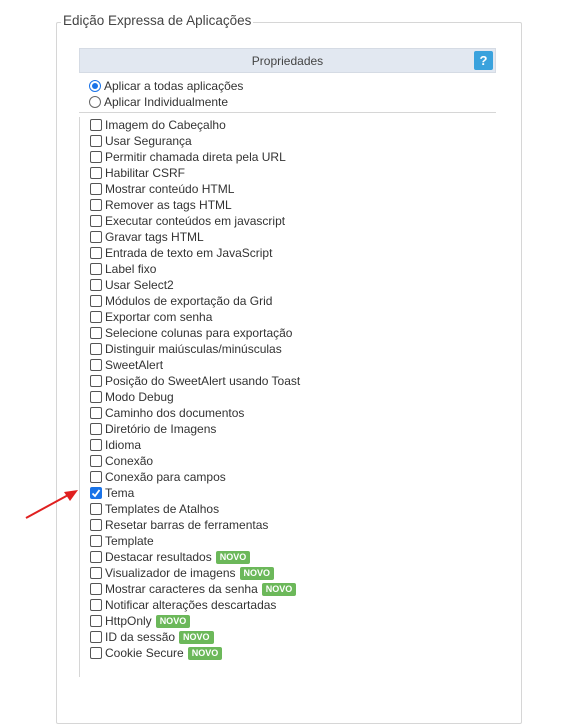  I want to click on property-item: Destacar resultados NOVO, so click(288, 557).